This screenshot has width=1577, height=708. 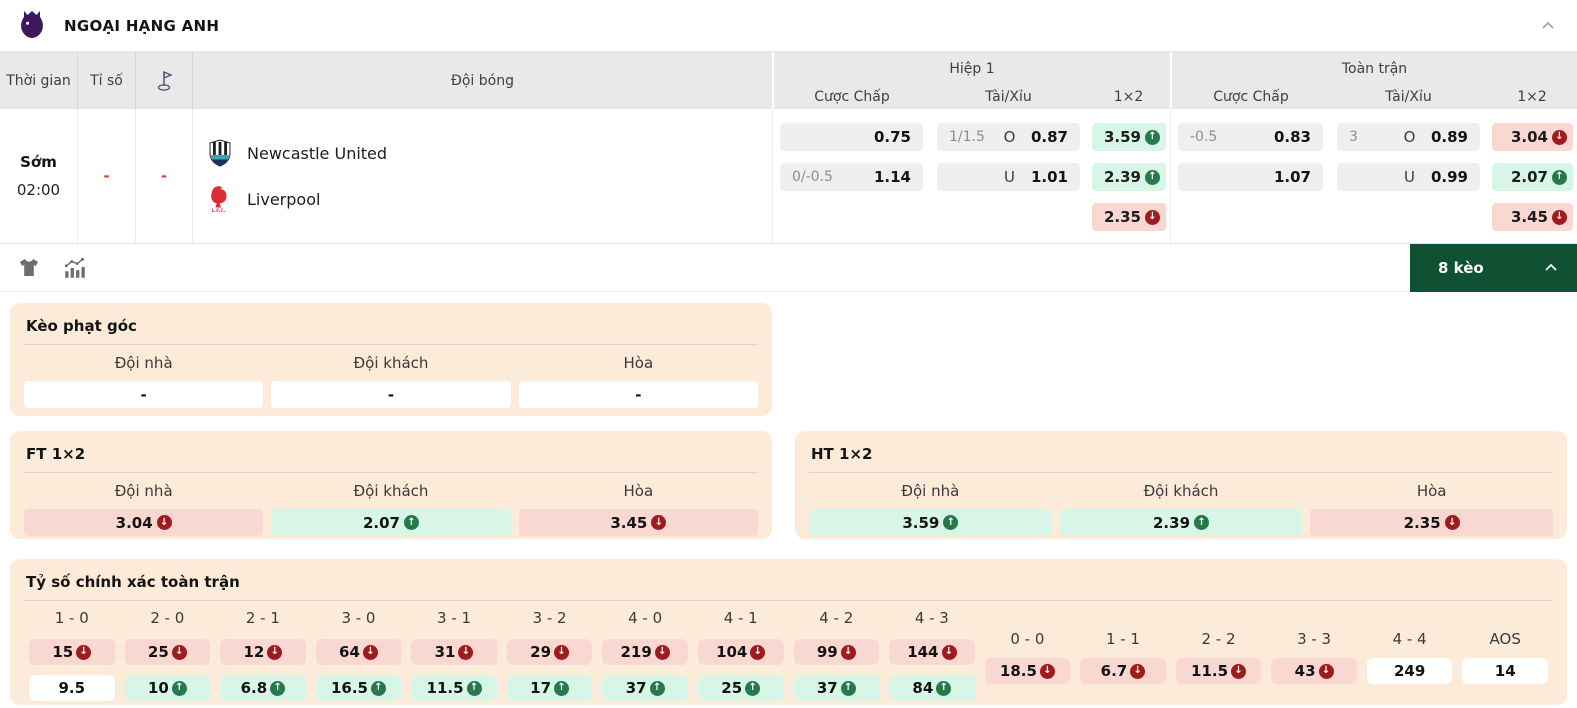 What do you see at coordinates (263, 652) in the screenshot?
I see `score-top-odds-cell: 12` at bounding box center [263, 652].